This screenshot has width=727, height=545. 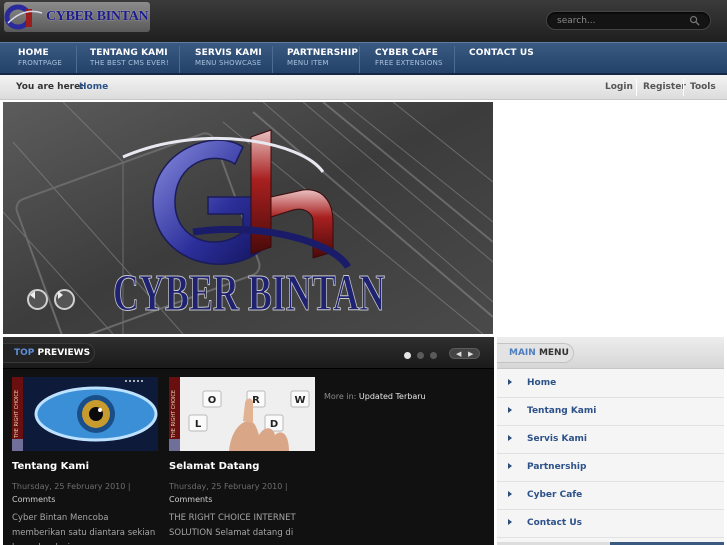 I want to click on nav-item-cyber-cafe: CYBER CAFE FREE EXTENSIONS, so click(x=409, y=57).